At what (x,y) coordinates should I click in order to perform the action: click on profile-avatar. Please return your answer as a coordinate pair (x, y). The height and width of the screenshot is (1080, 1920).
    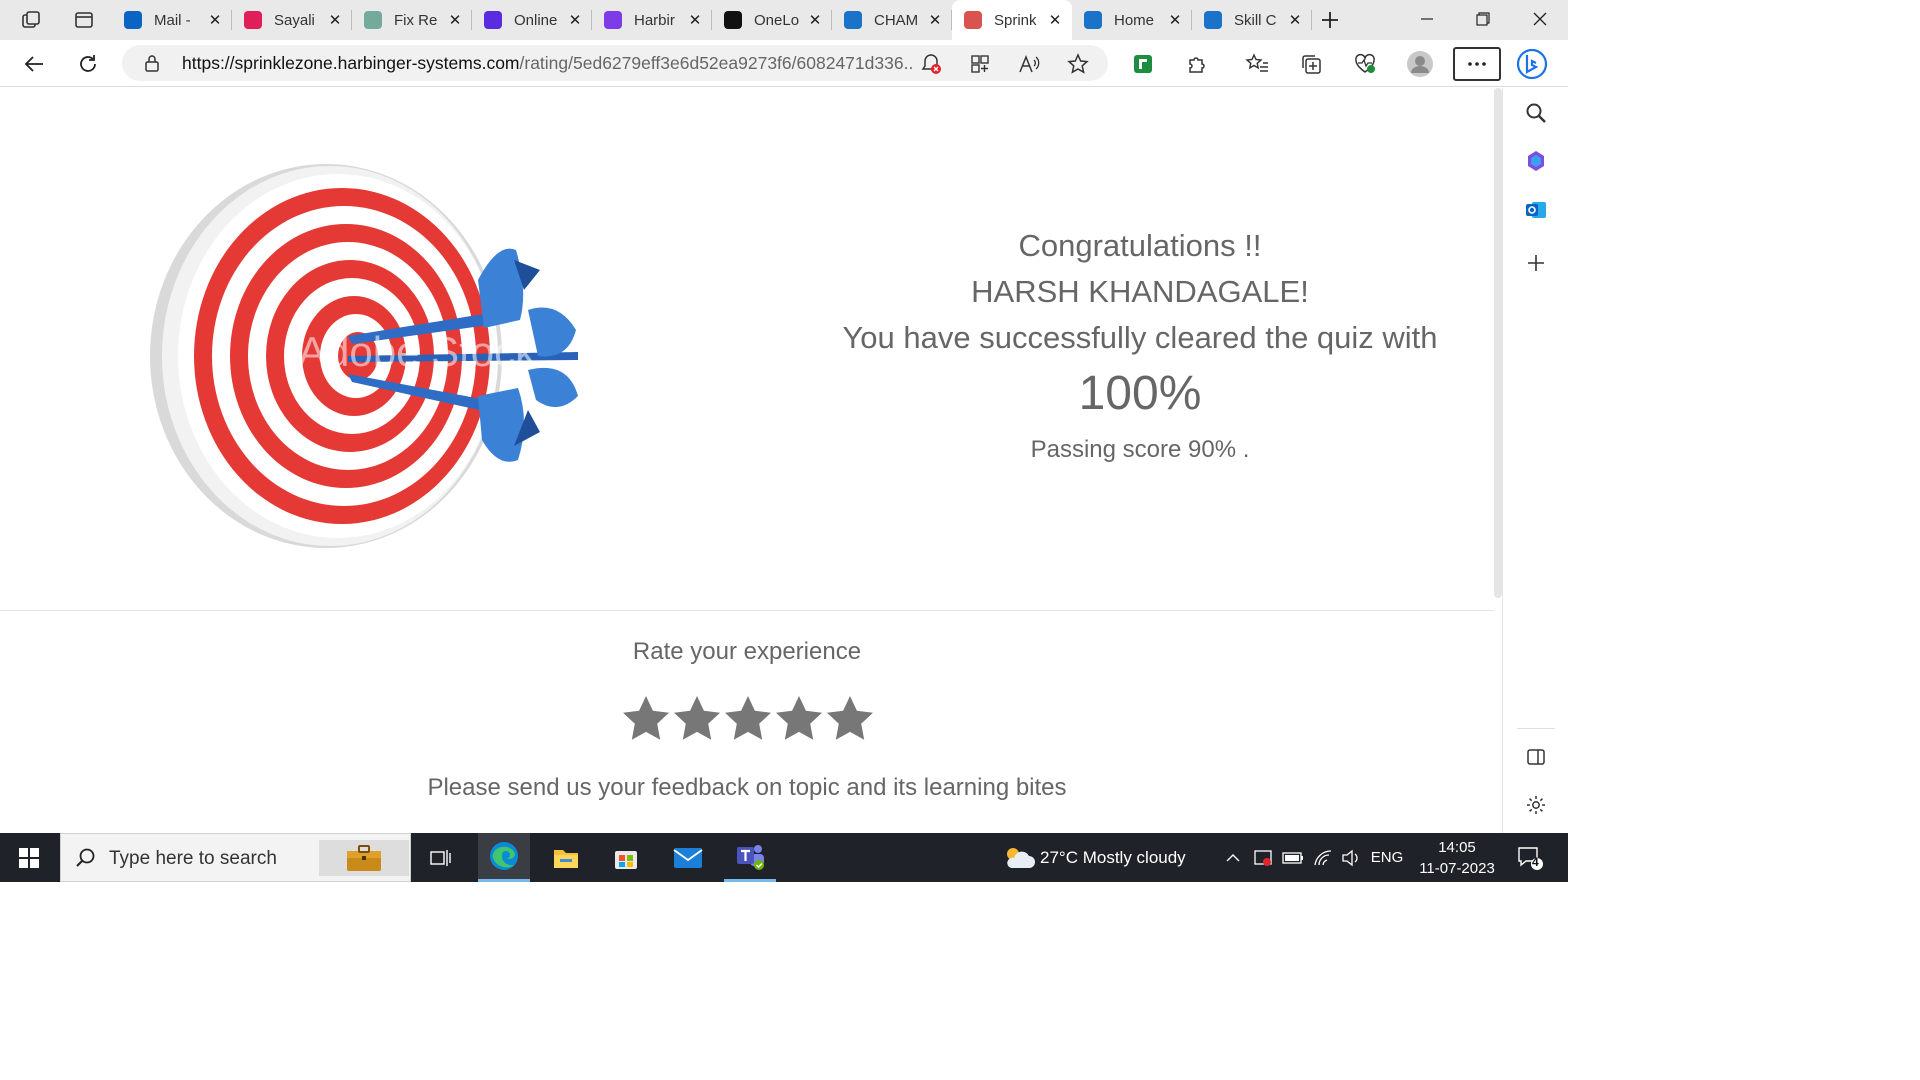
    Looking at the image, I should click on (1420, 64).